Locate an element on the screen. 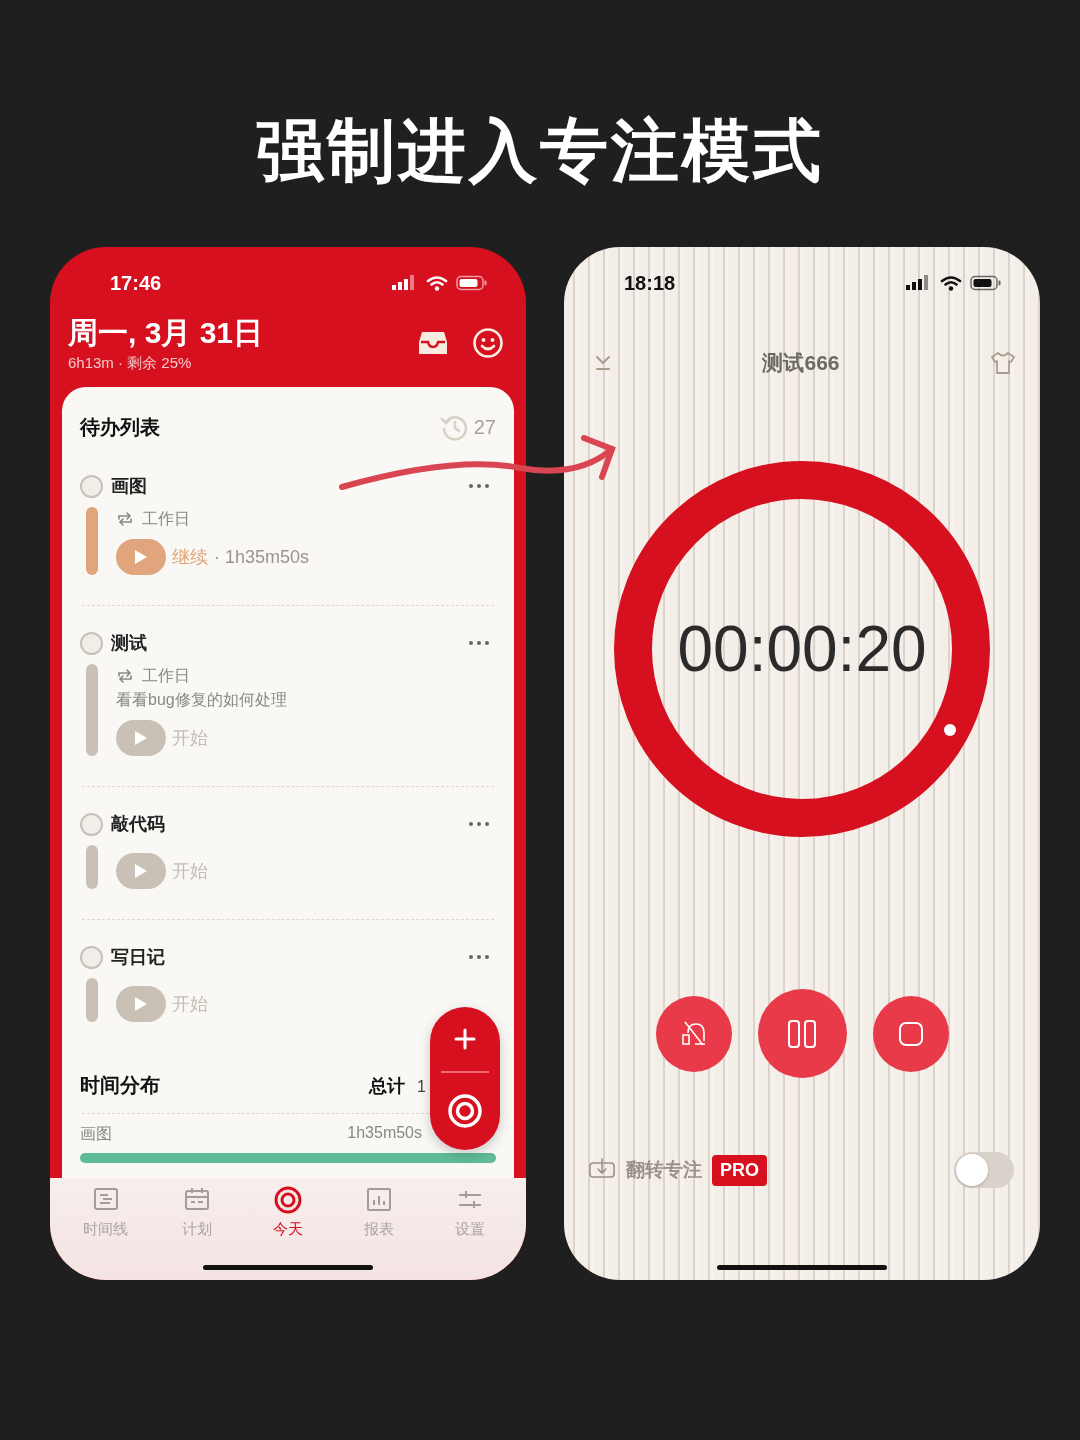 This screenshot has width=1080, height=1440. setting-label: 翻转专注 is located at coordinates (664, 1170).